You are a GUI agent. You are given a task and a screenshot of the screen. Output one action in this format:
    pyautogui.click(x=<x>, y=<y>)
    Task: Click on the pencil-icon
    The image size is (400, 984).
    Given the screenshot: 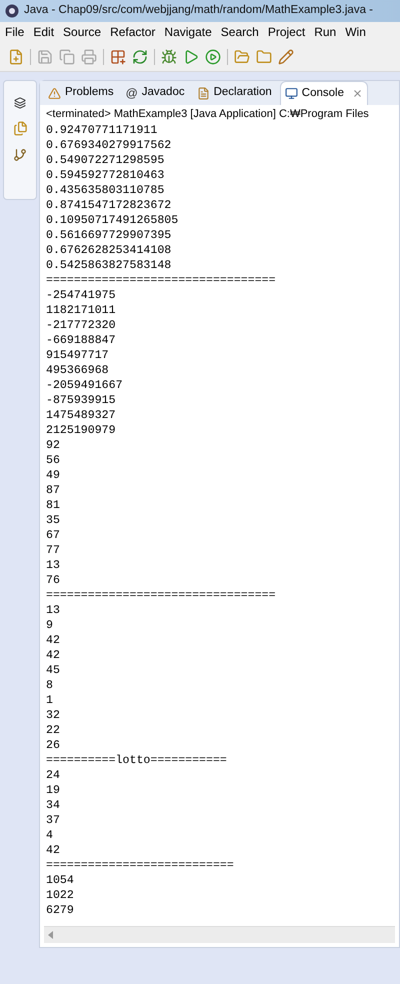 What is the action you would take?
    pyautogui.click(x=286, y=56)
    